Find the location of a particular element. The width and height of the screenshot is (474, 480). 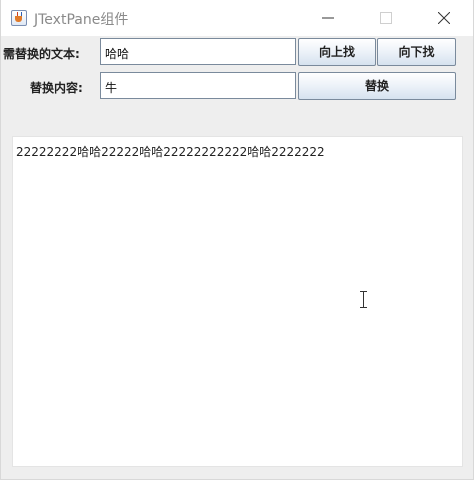

close-button is located at coordinates (444, 18).